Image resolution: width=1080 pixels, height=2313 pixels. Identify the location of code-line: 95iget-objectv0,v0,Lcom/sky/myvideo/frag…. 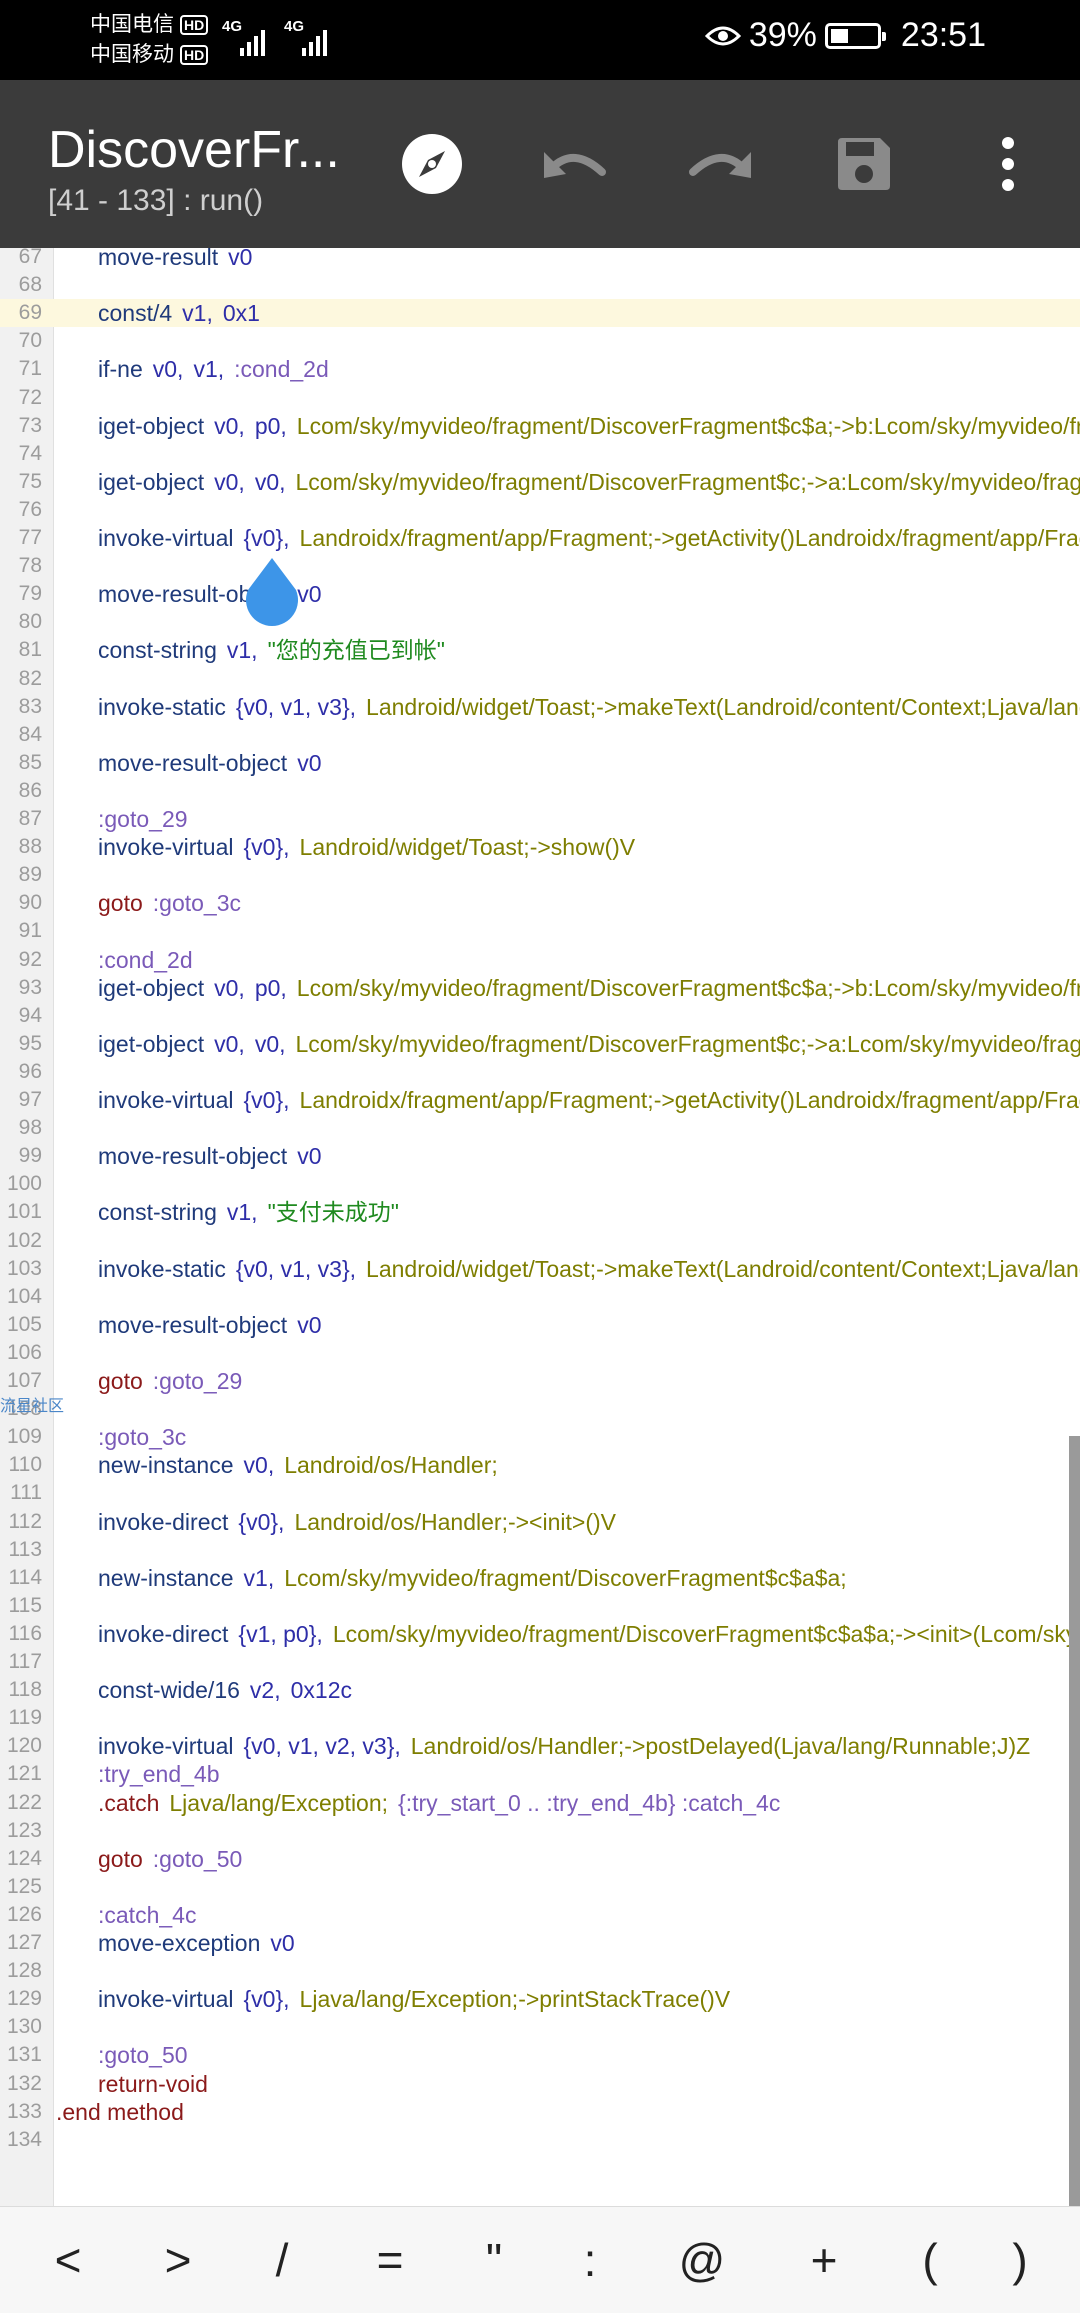
(540, 1044).